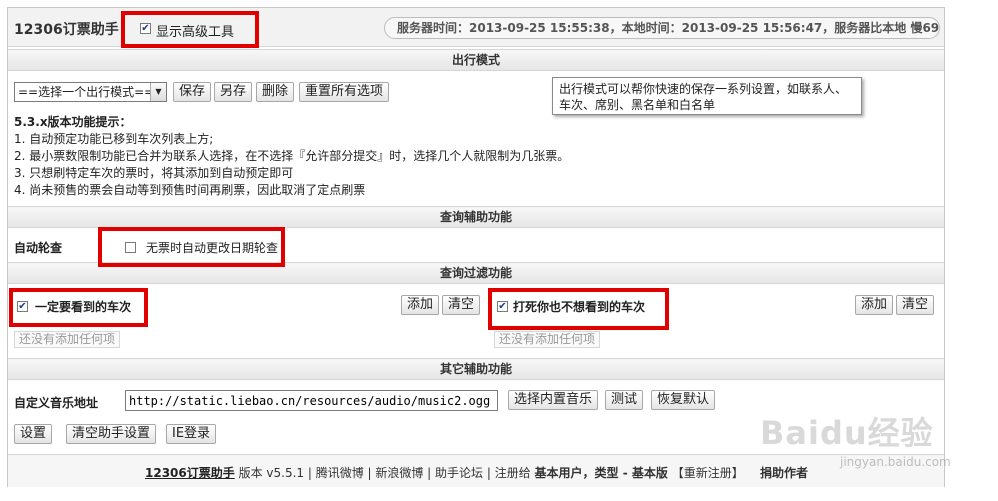 Image resolution: width=998 pixels, height=501 pixels. I want to click on watermark-site: jingyan.baidu.com, so click(895, 462).